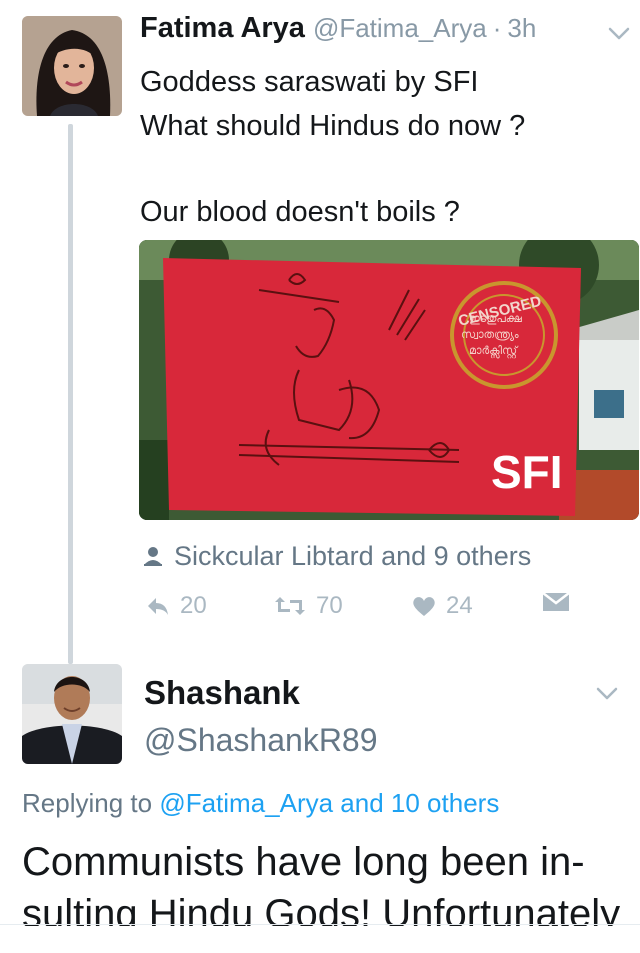  Describe the element at coordinates (308, 606) in the screenshot. I see `retweet-button: 70` at that location.